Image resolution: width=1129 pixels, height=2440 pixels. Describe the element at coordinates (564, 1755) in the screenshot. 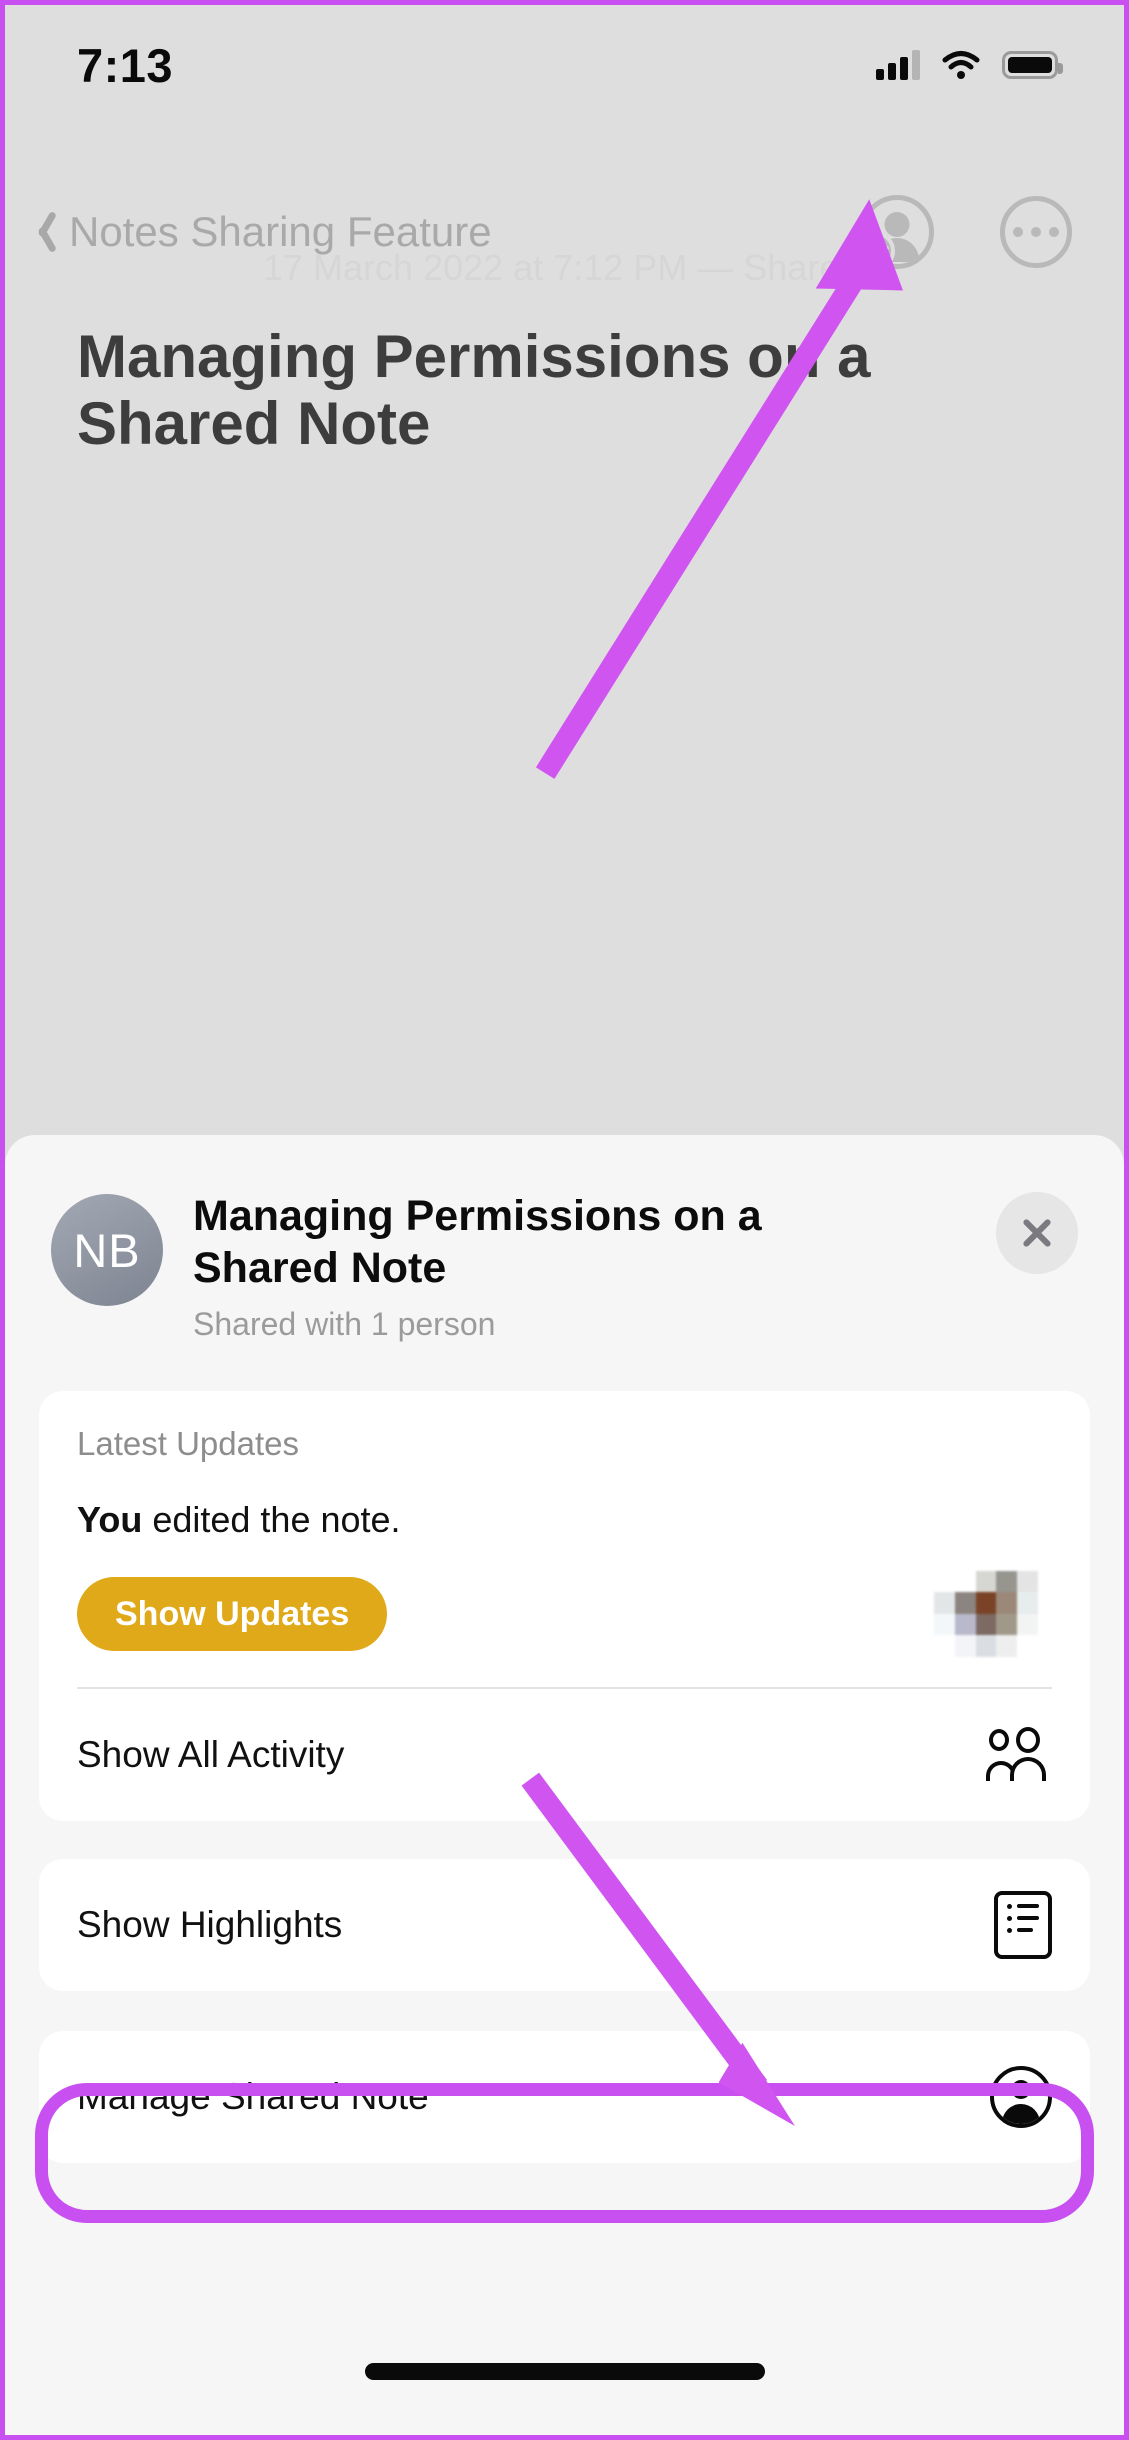

I see `row-show-all-activity: Show All Activity` at that location.